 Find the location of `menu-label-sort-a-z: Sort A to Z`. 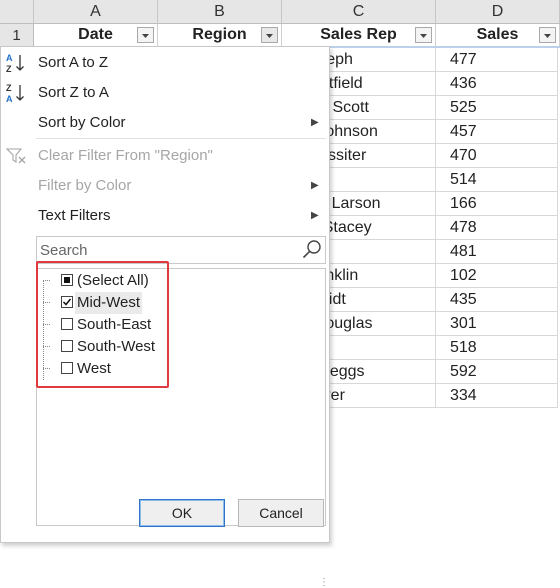

menu-label-sort-a-z: Sort A to Z is located at coordinates (73, 62).